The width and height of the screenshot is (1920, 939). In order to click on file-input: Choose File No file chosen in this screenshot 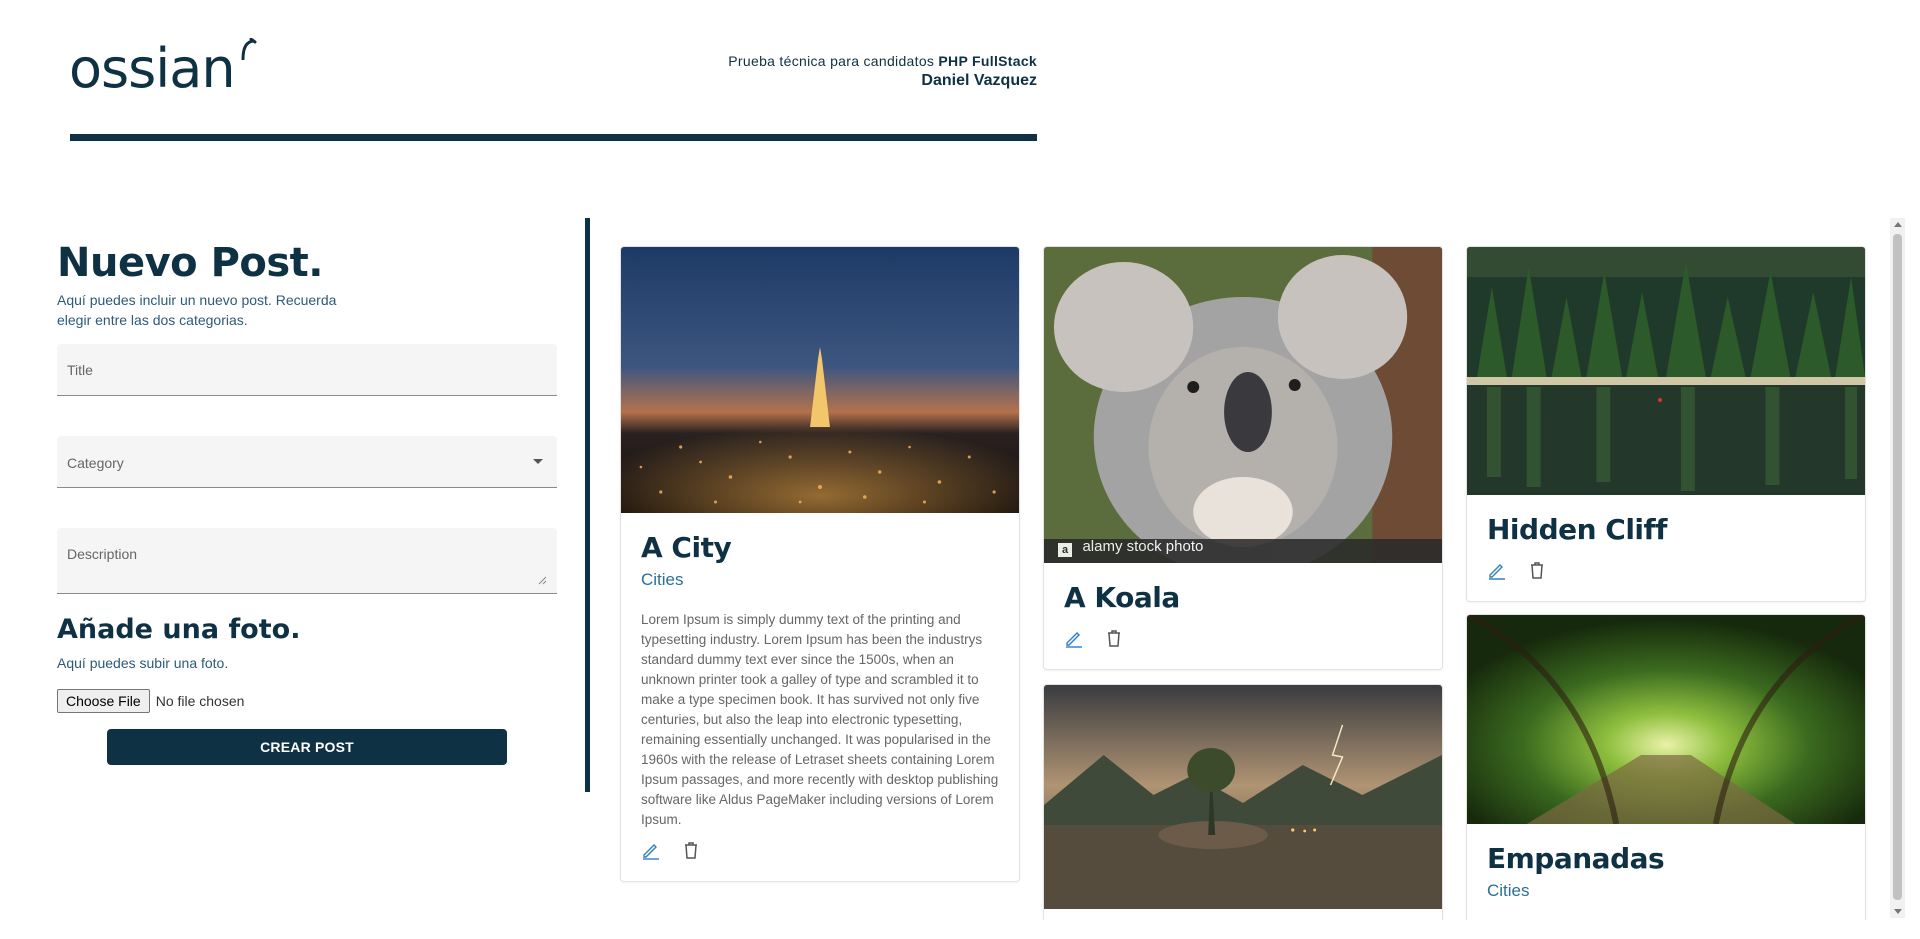, I will do `click(307, 701)`.